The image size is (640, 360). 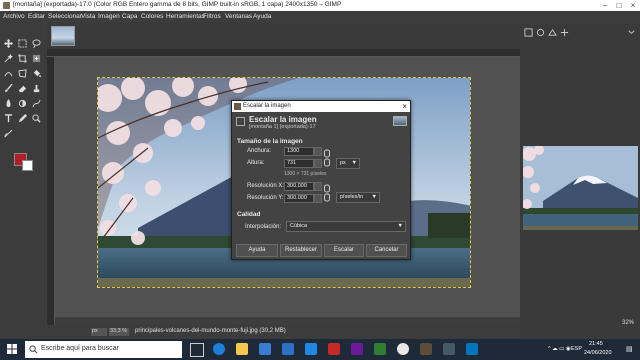 I want to click on taskbar-search-box: Escribe aquí para buscar, so click(x=103, y=349).